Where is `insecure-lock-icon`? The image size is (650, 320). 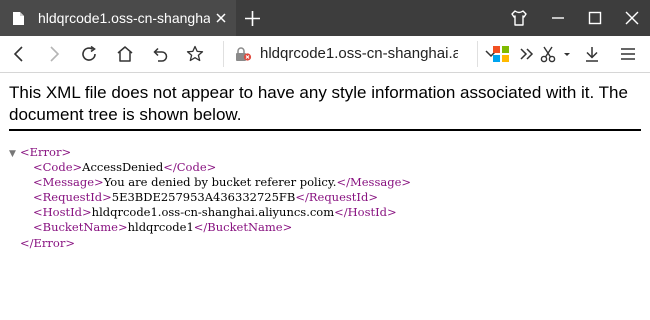
insecure-lock-icon is located at coordinates (243, 54).